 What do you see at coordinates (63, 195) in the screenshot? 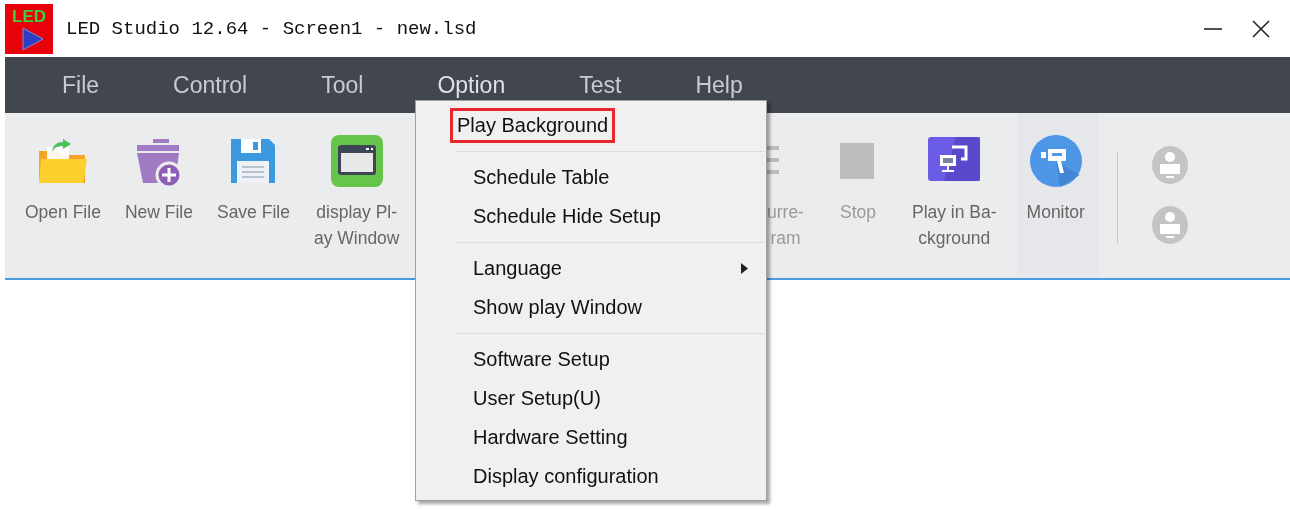
I see `toolbar-button: Open File` at bounding box center [63, 195].